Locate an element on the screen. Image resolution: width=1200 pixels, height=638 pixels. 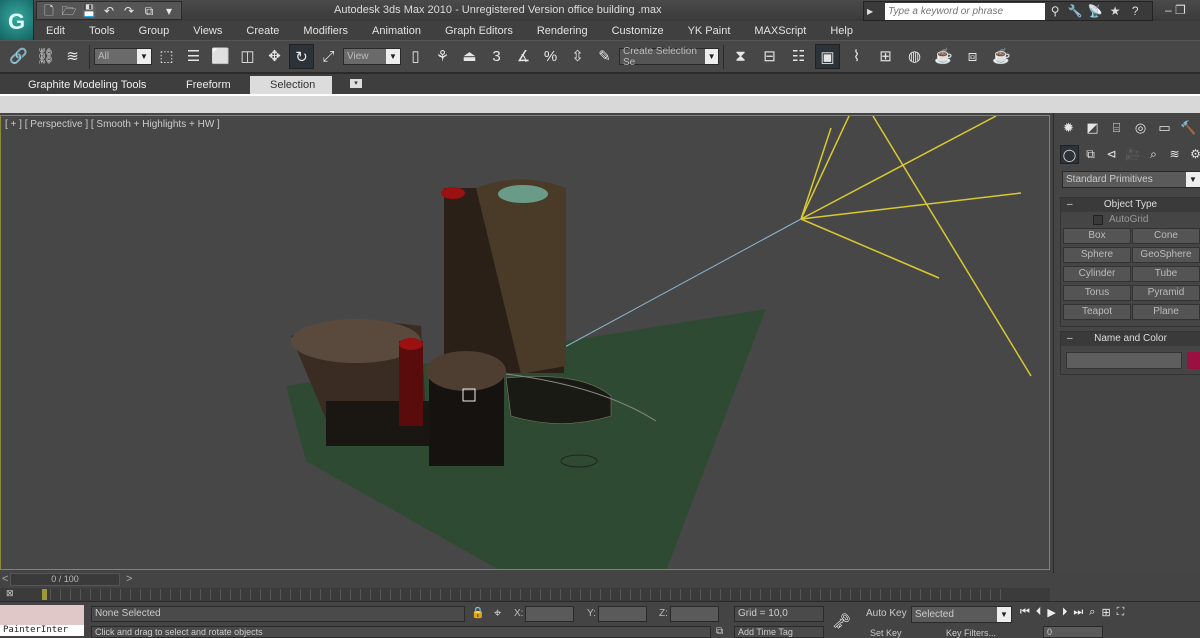
menu-help: Help is located at coordinates (841, 31).